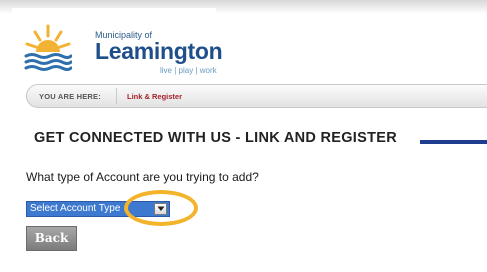 The height and width of the screenshot is (272, 487). What do you see at coordinates (256, 96) in the screenshot?
I see `breadcrumb: YOU ARE HERE: Link & Register` at bounding box center [256, 96].